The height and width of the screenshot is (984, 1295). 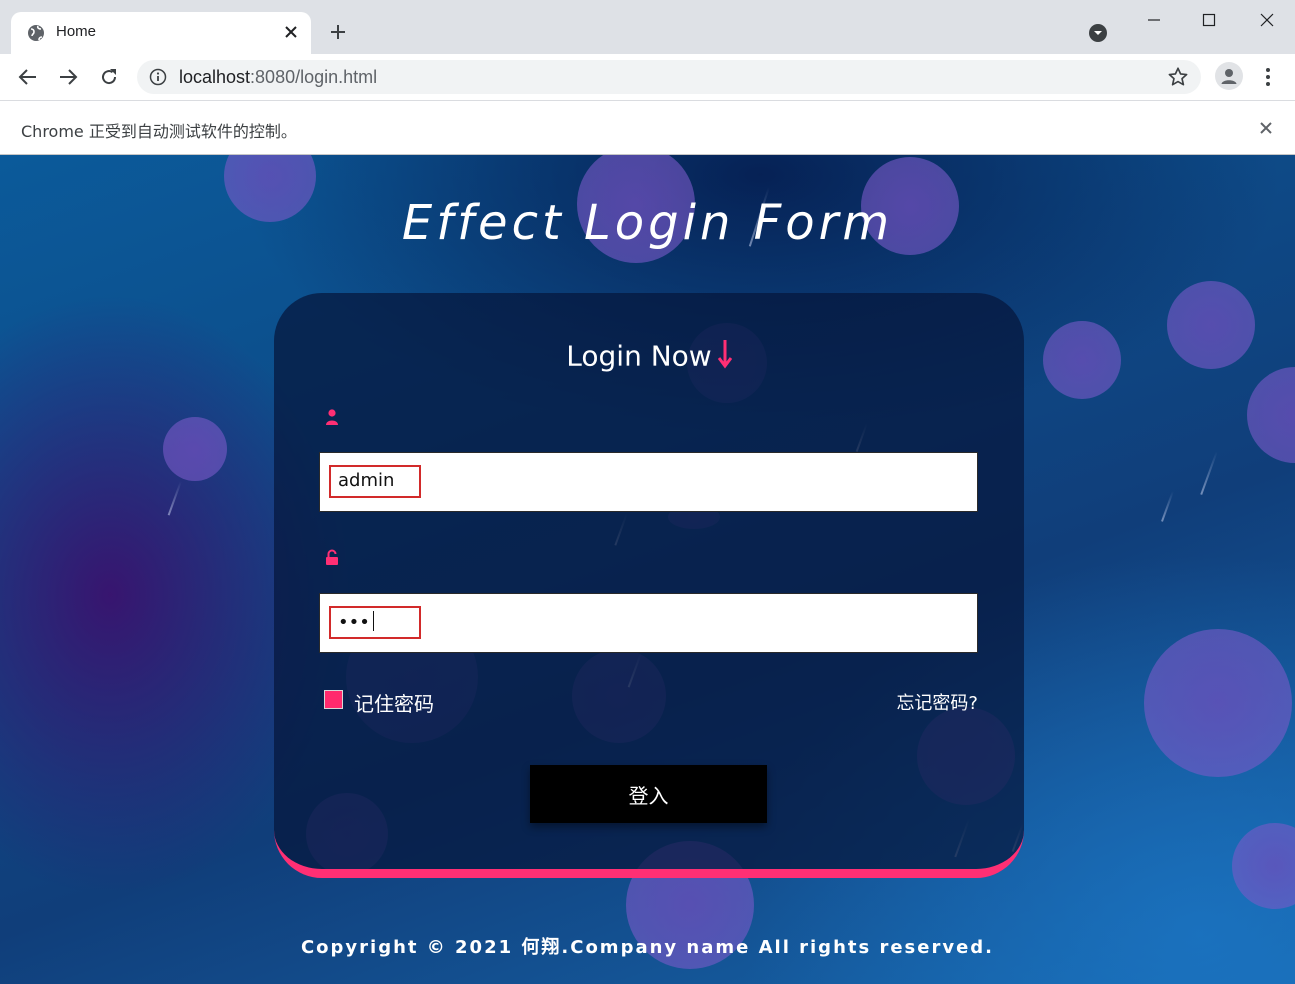 I want to click on browser-tab: Home, so click(x=161, y=33).